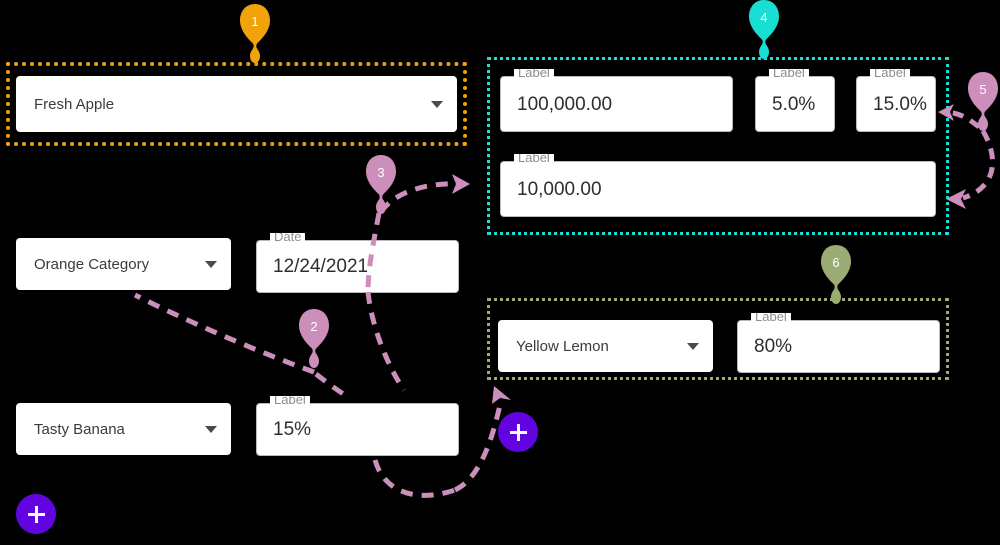 This screenshot has width=1000, height=545. I want to click on percent-eighty-value: 80%, so click(773, 346).